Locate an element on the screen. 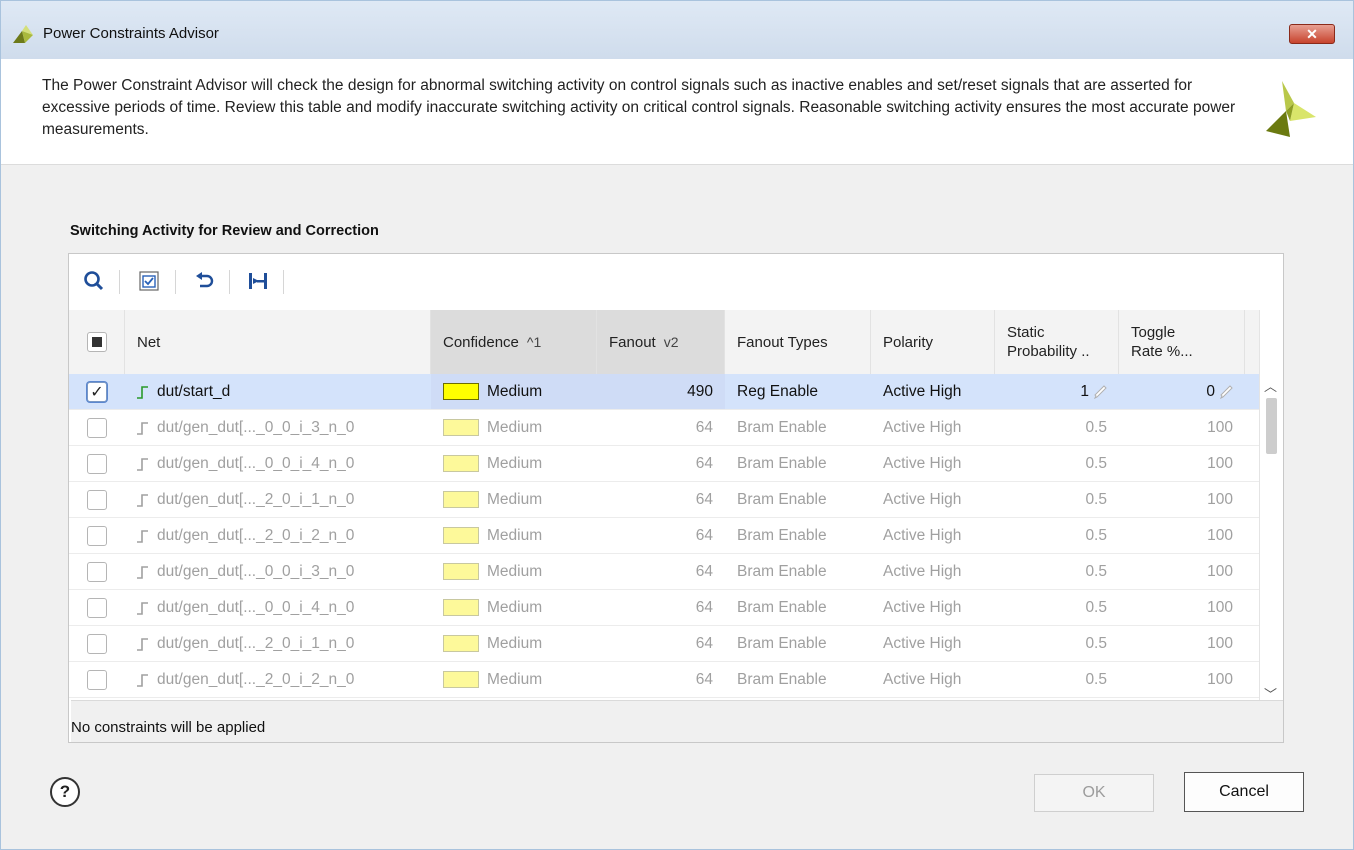 The width and height of the screenshot is (1354, 850). help-button: ? is located at coordinates (65, 792).